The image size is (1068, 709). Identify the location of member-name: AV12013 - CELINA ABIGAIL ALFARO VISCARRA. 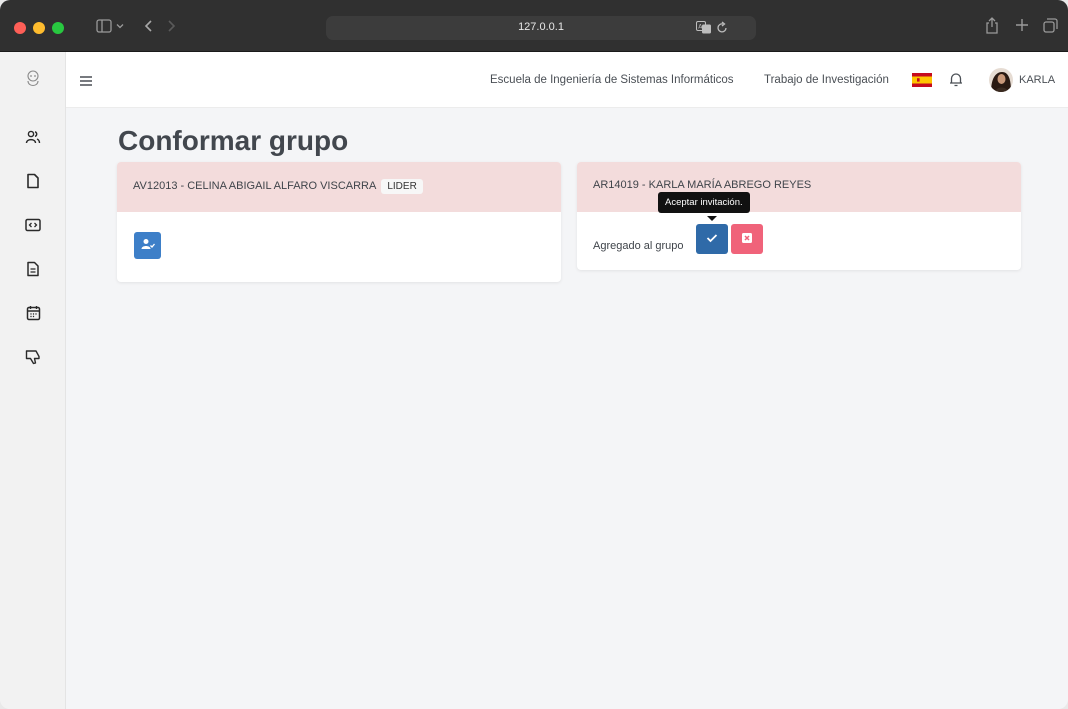
(255, 186).